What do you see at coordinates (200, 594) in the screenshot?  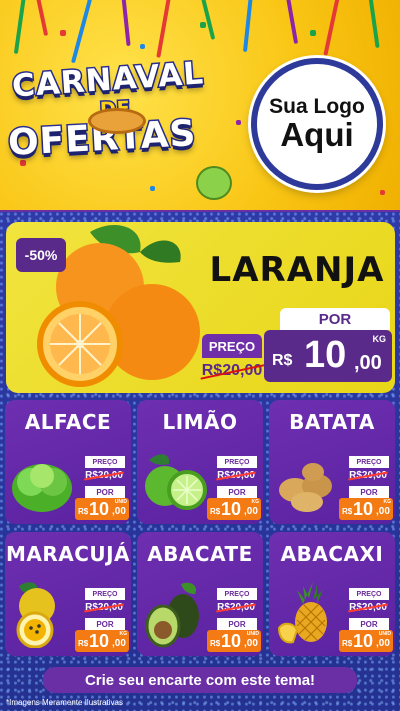 I see `product-card: ABACATE PREÇO R$20,00 POR R$ 10 ,00 UNID` at bounding box center [200, 594].